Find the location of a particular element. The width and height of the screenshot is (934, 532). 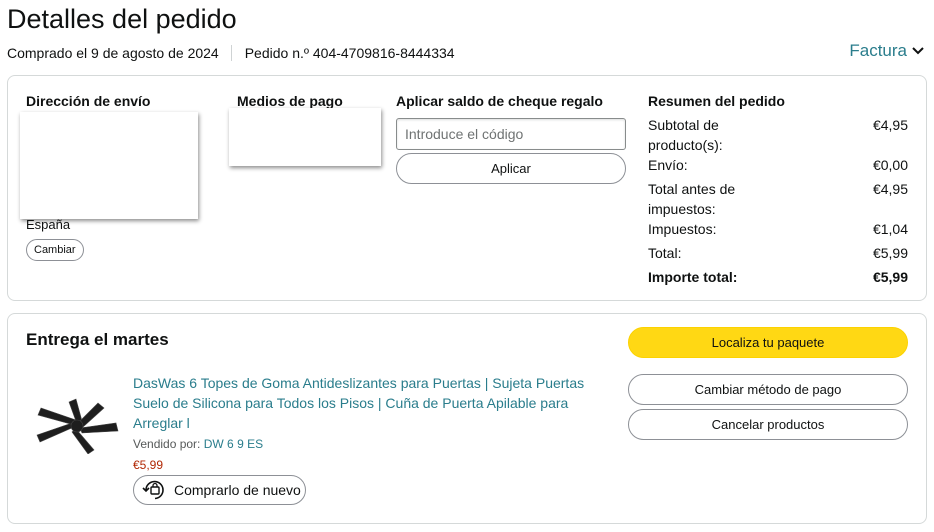

gift-card-title: Aplicar saldo de cheque regalo is located at coordinates (499, 101).